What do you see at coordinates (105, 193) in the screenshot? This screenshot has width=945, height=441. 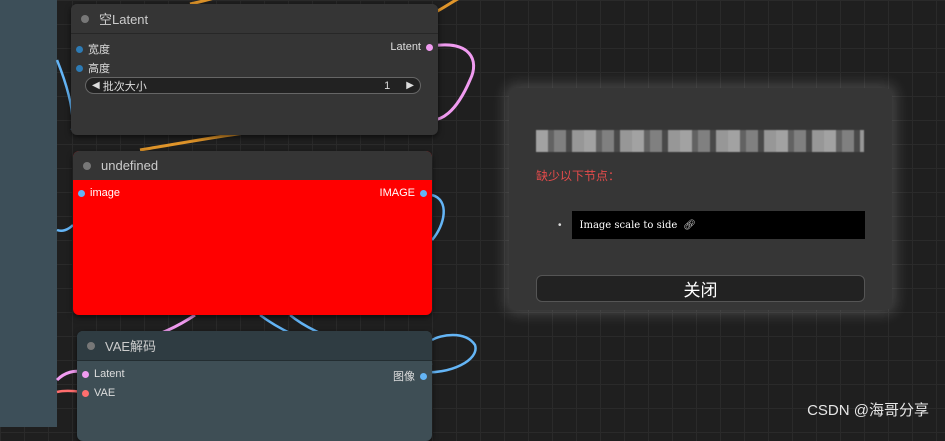 I see `slot-label: image` at bounding box center [105, 193].